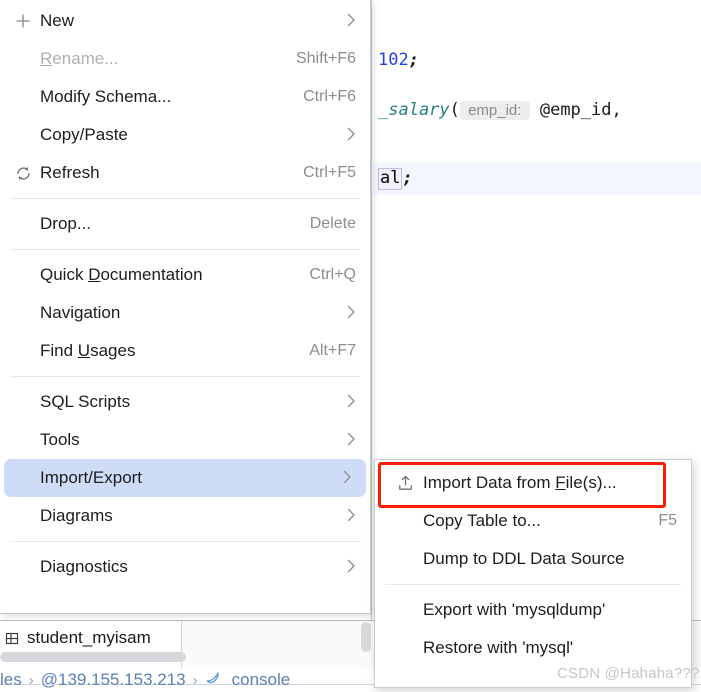  I want to click on menu-item-diagnostics: Diagnostics, so click(185, 567).